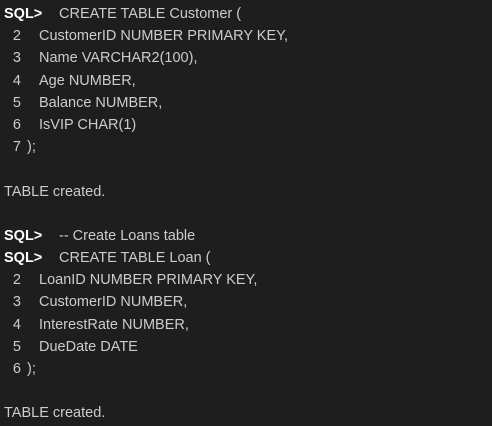 The image size is (492, 426). I want to click on continuation-line: 3 Name VARCHAR2(100),, so click(248, 58).